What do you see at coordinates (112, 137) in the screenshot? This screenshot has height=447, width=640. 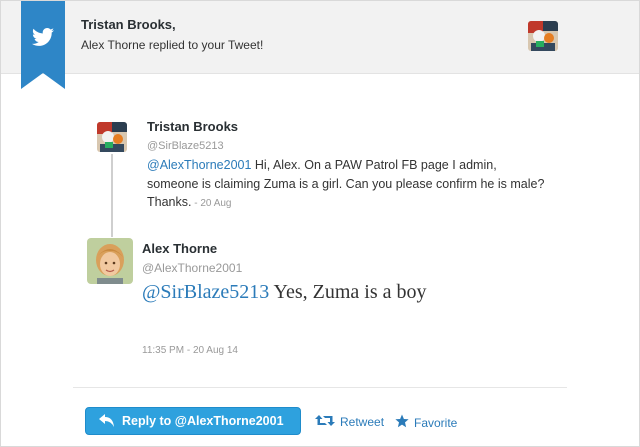 I see `original-tweet-avatar` at bounding box center [112, 137].